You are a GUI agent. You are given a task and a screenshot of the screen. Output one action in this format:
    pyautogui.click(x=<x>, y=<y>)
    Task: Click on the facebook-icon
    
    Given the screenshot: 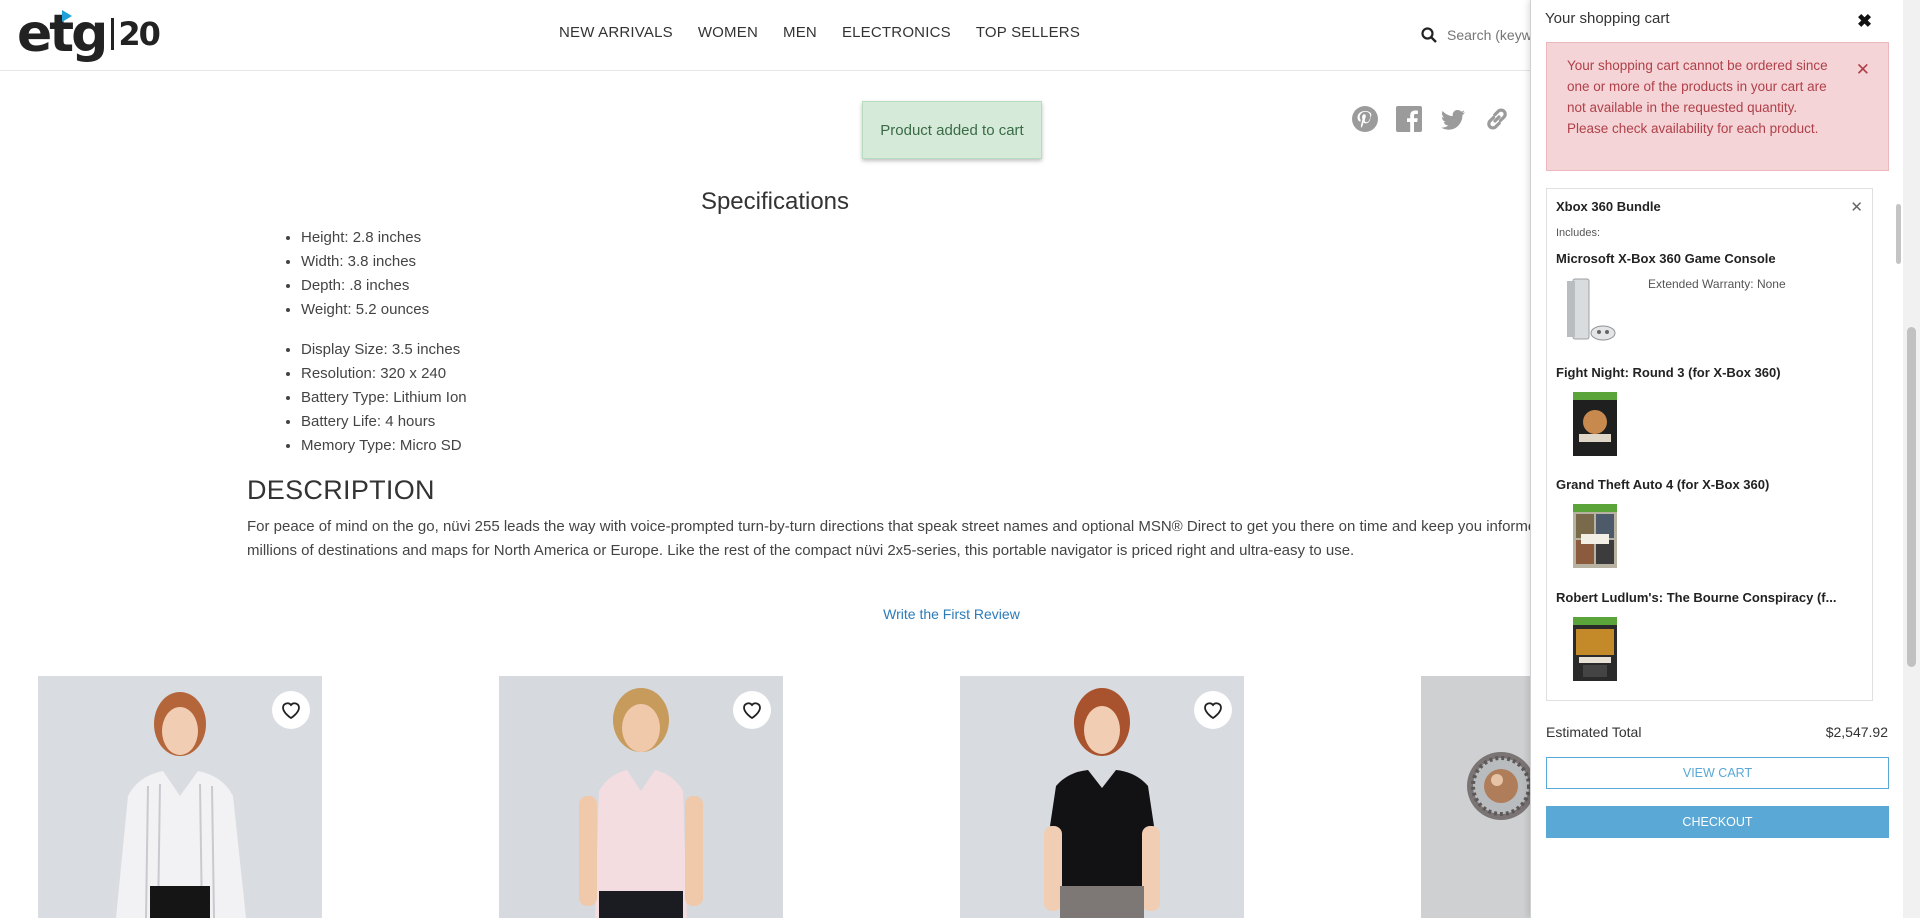 What is the action you would take?
    pyautogui.click(x=1409, y=119)
    